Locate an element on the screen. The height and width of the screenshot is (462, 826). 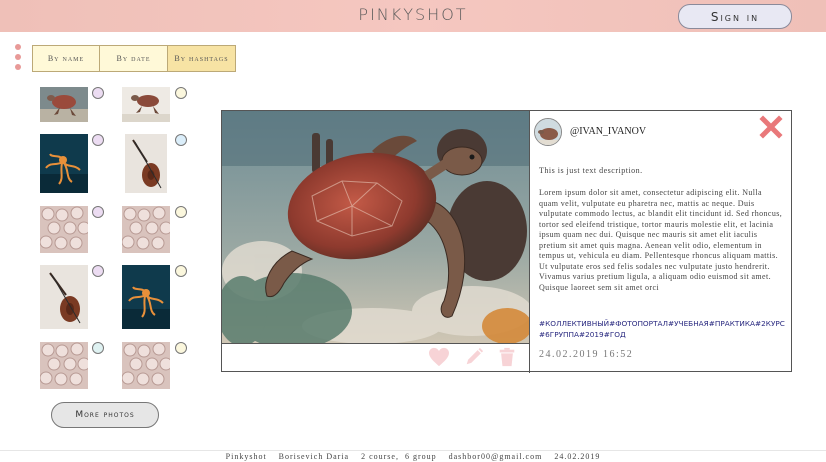
close-icon is located at coordinates (771, 127).